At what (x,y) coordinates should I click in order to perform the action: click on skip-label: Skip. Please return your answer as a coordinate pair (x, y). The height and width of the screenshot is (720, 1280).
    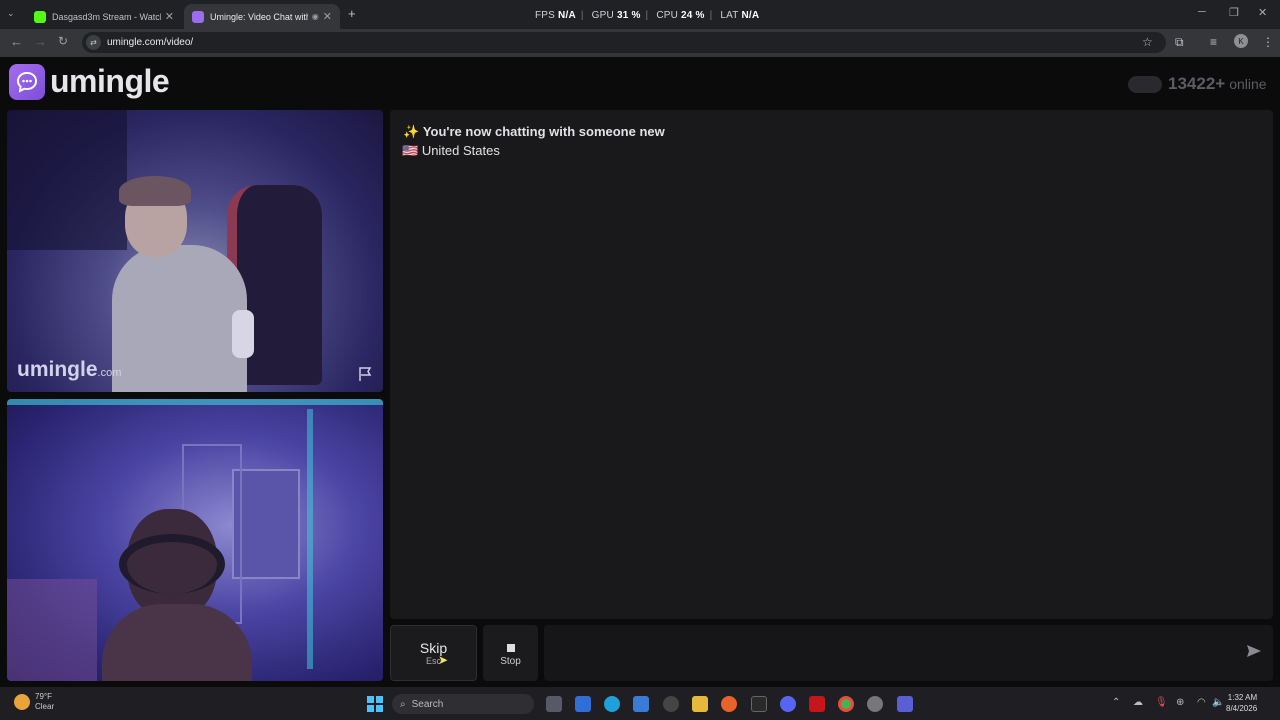
    Looking at the image, I should click on (433, 648).